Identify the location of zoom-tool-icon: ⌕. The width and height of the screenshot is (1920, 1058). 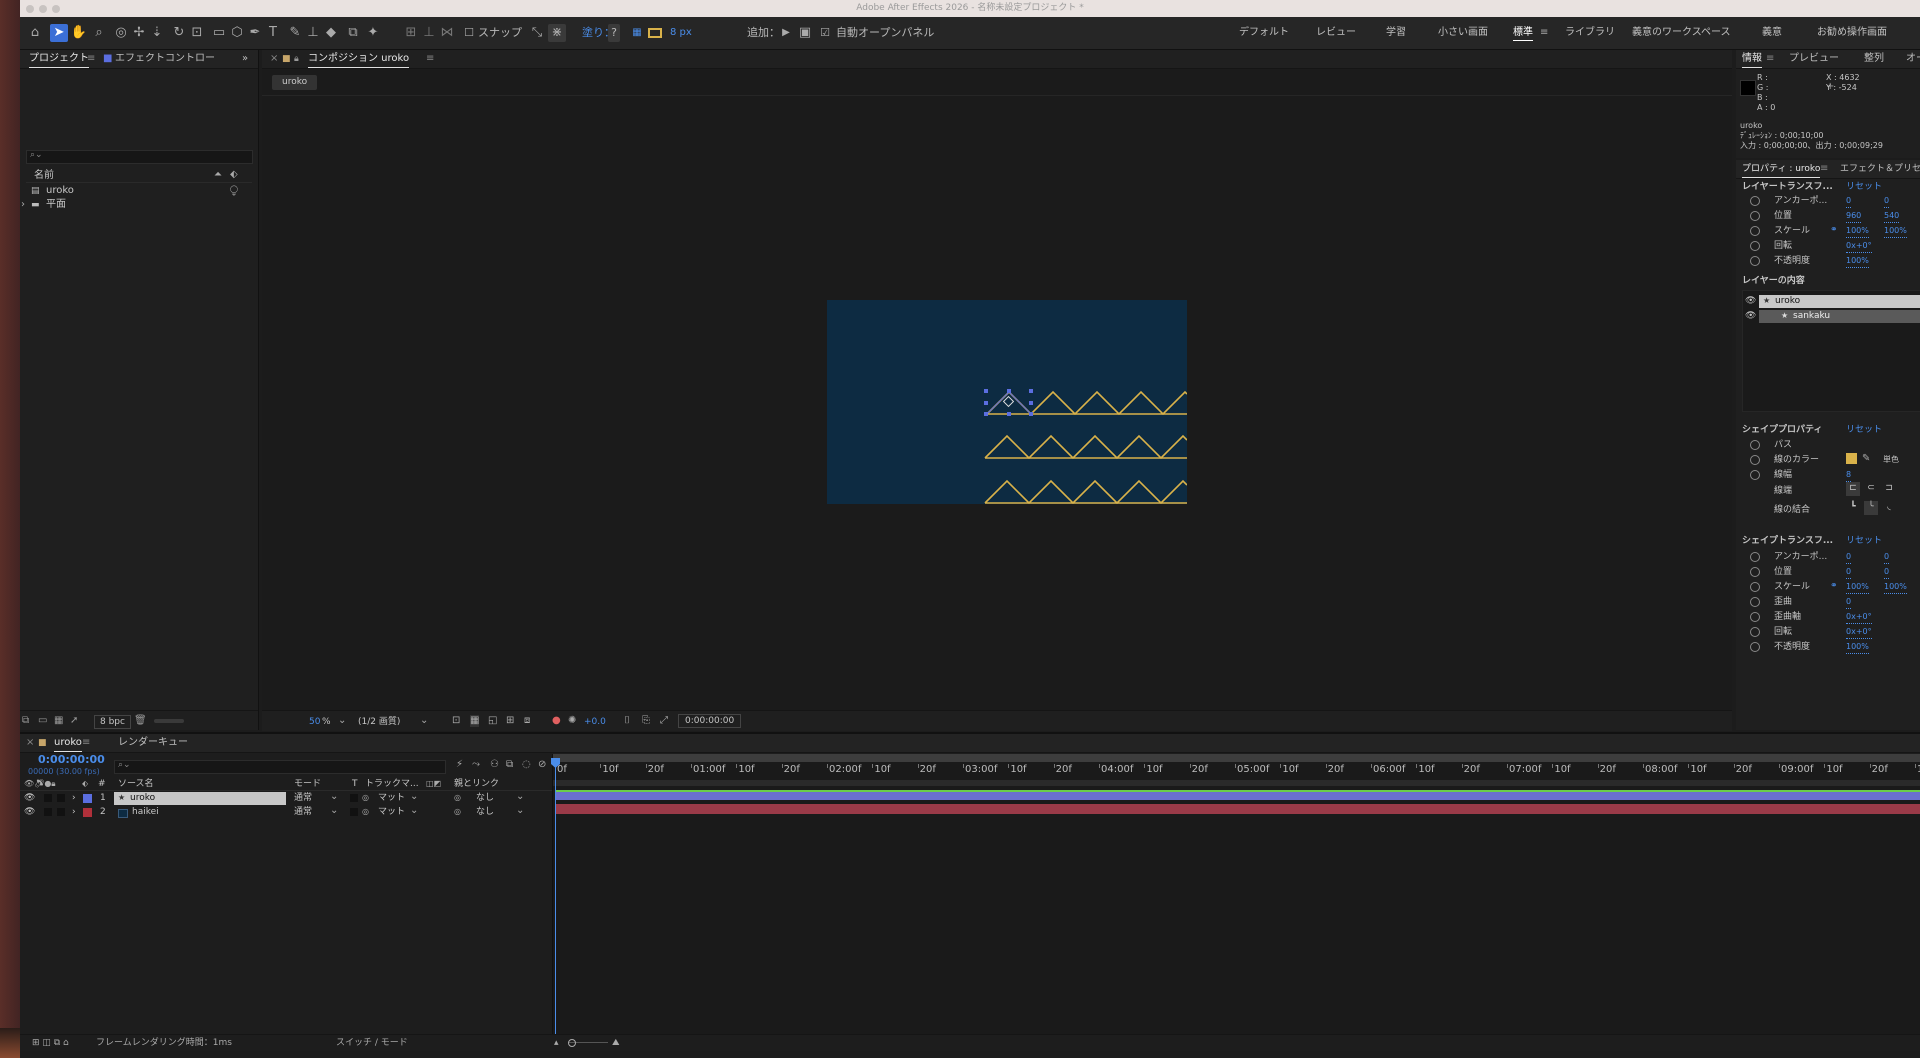
(99, 33).